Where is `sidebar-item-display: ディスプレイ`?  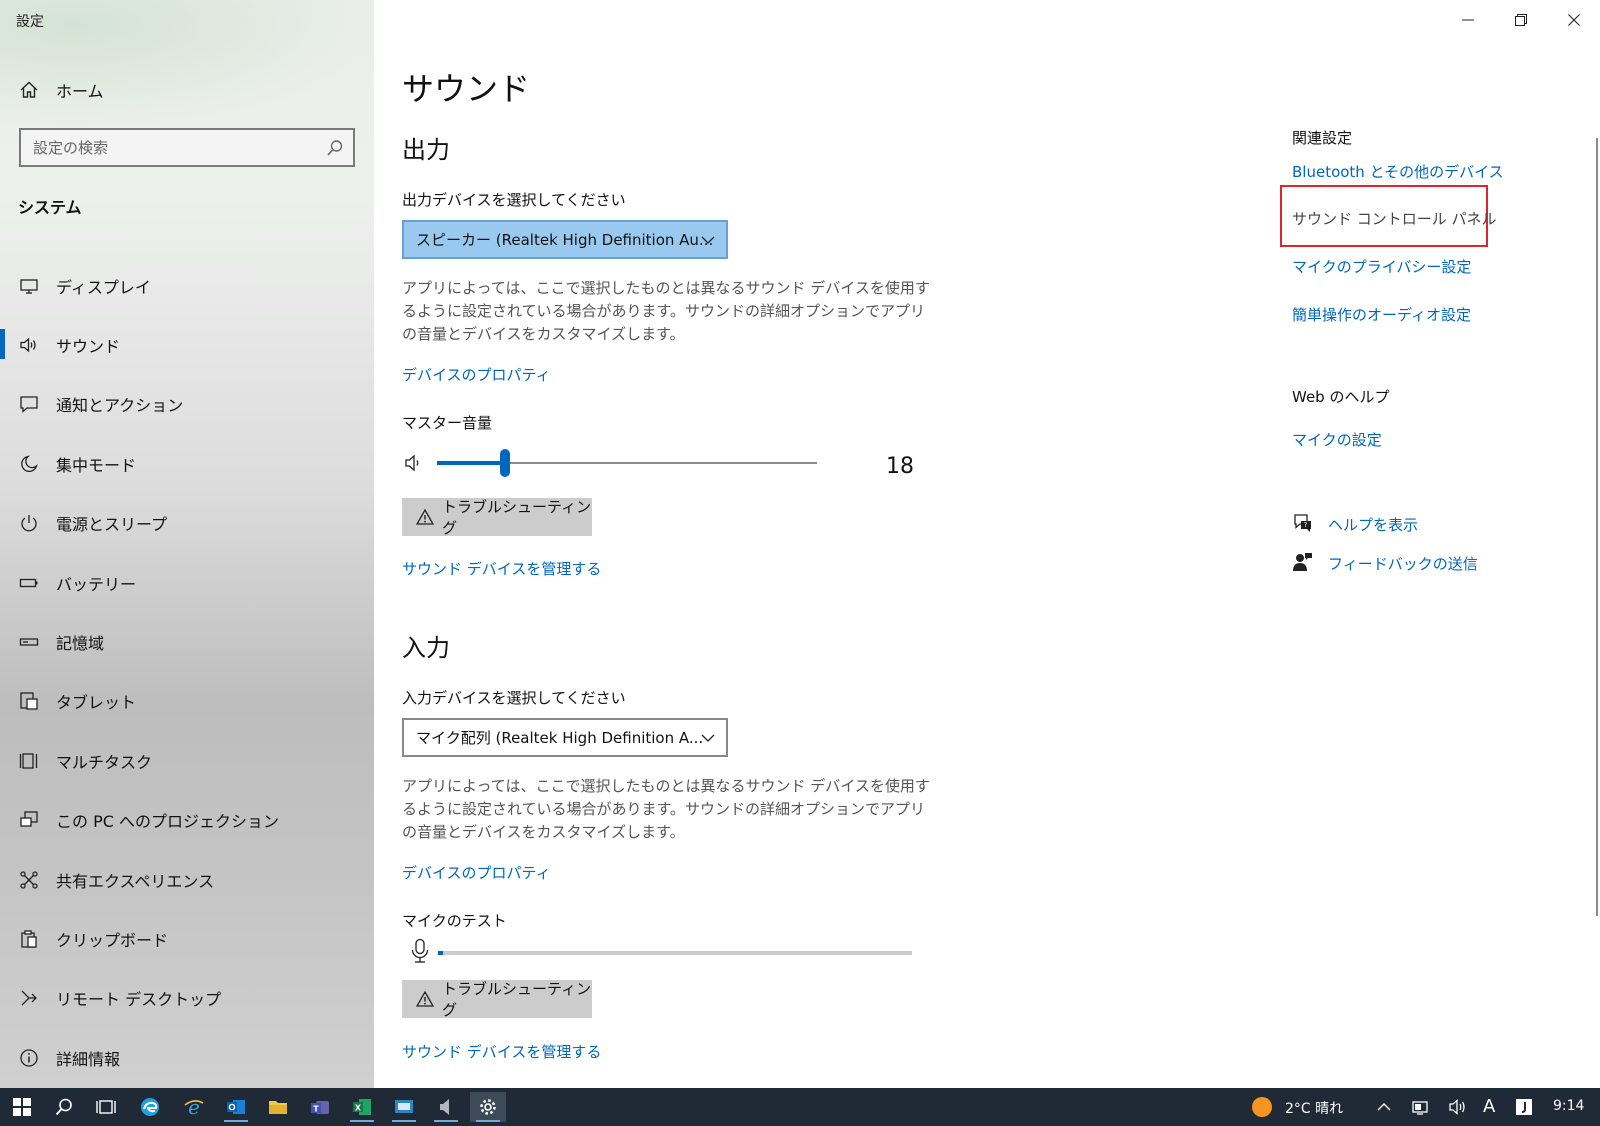
sidebar-item-display: ディスプレイ is located at coordinates (187, 285).